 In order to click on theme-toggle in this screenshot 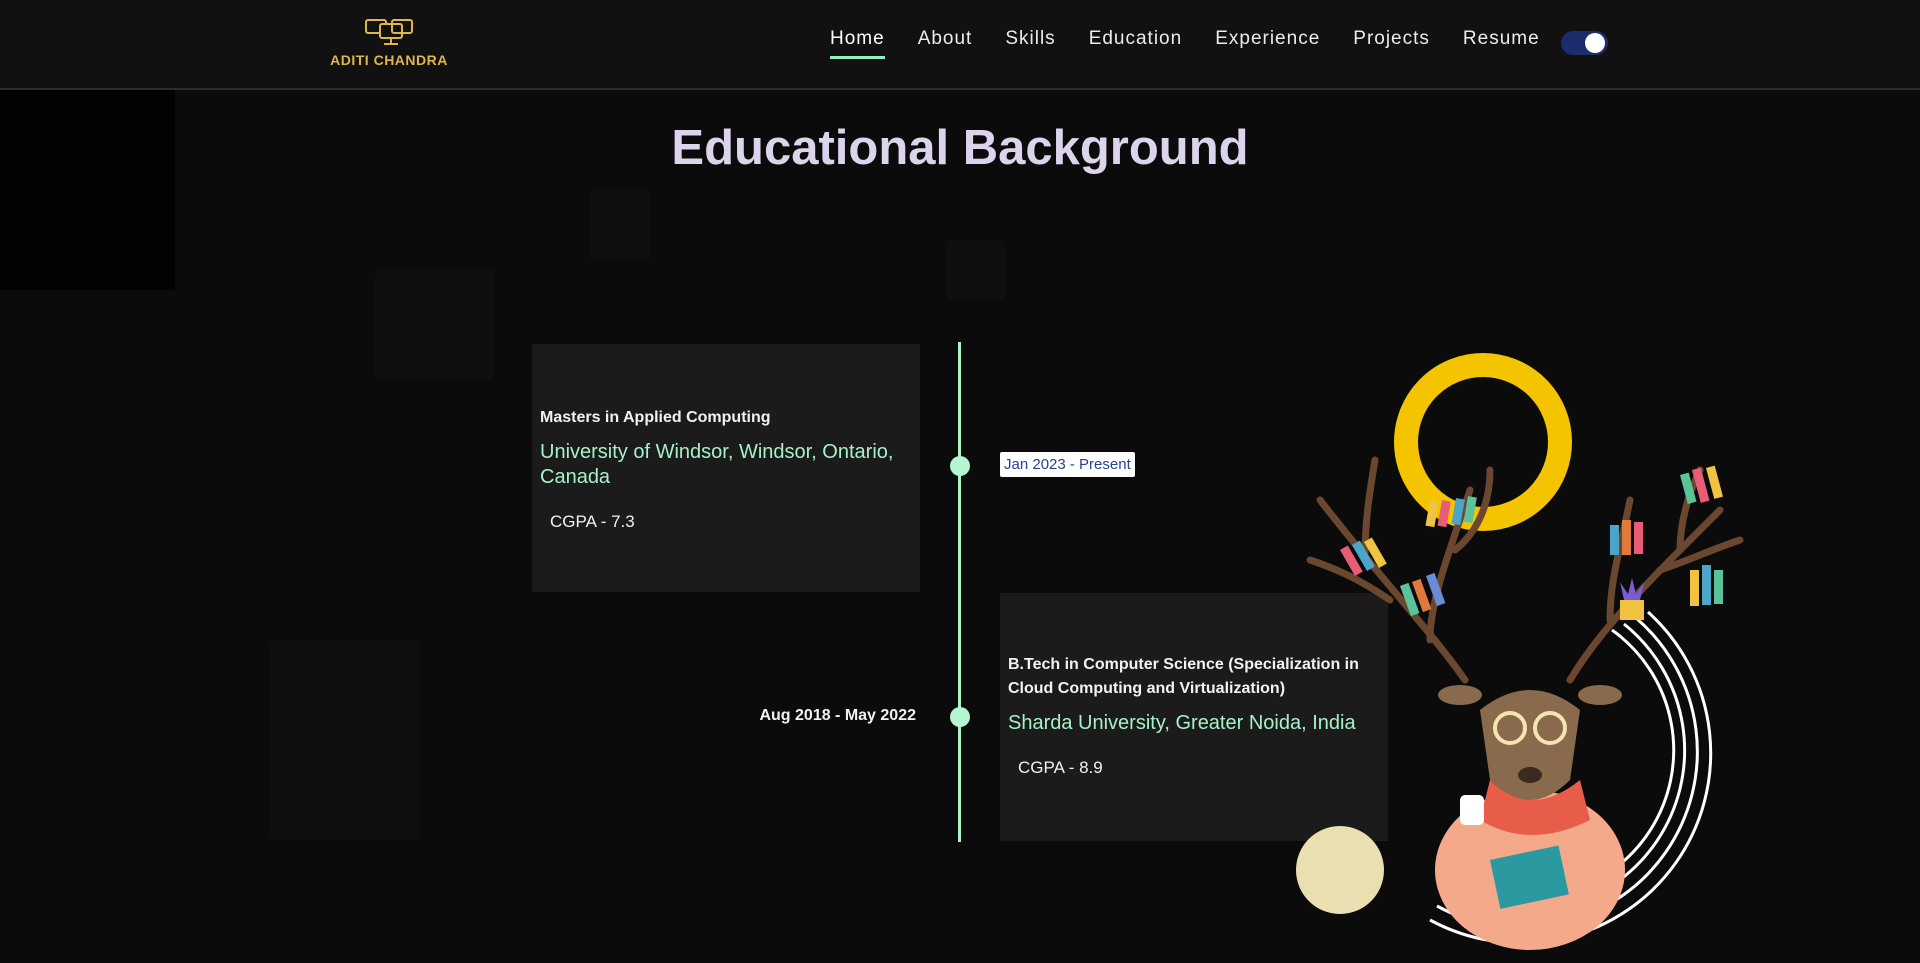, I will do `click(1584, 43)`.